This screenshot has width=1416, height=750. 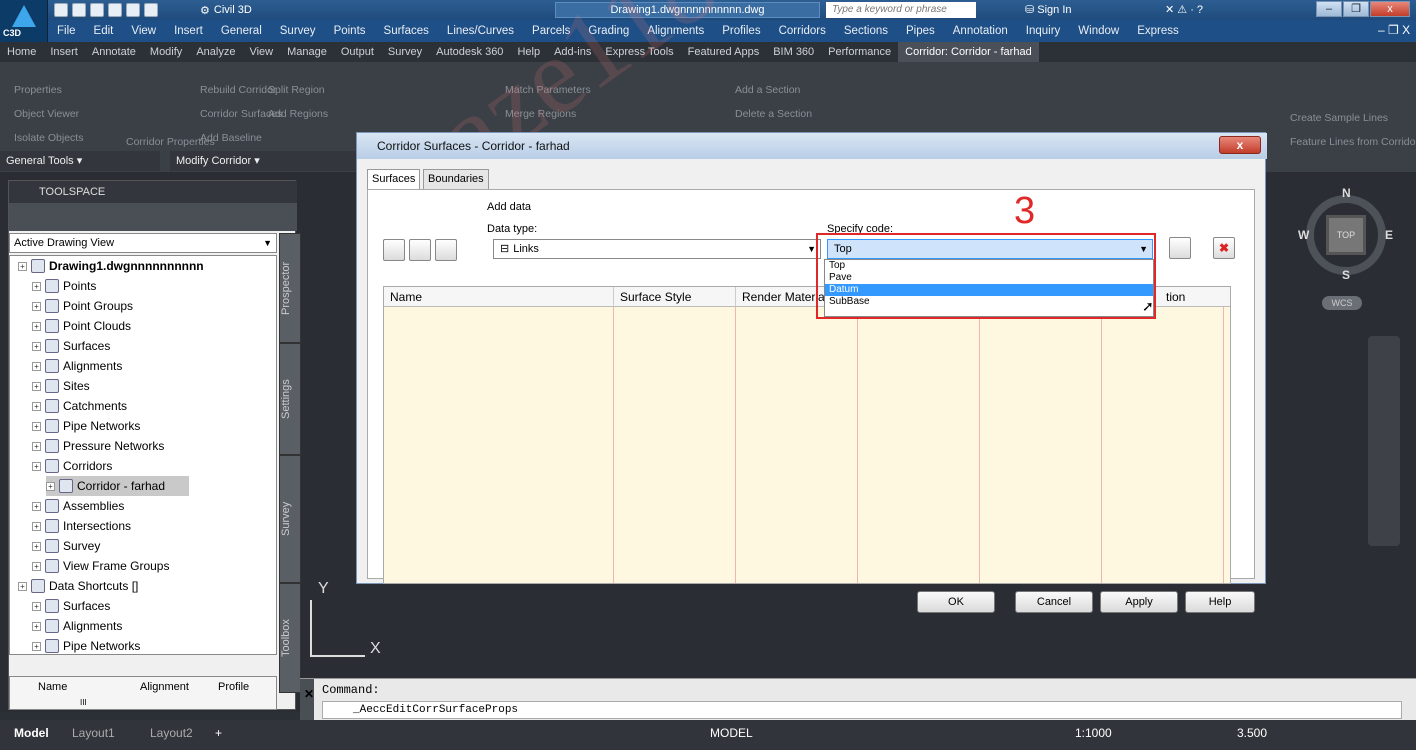 I want to click on restore-button: ❐, so click(x=1356, y=9).